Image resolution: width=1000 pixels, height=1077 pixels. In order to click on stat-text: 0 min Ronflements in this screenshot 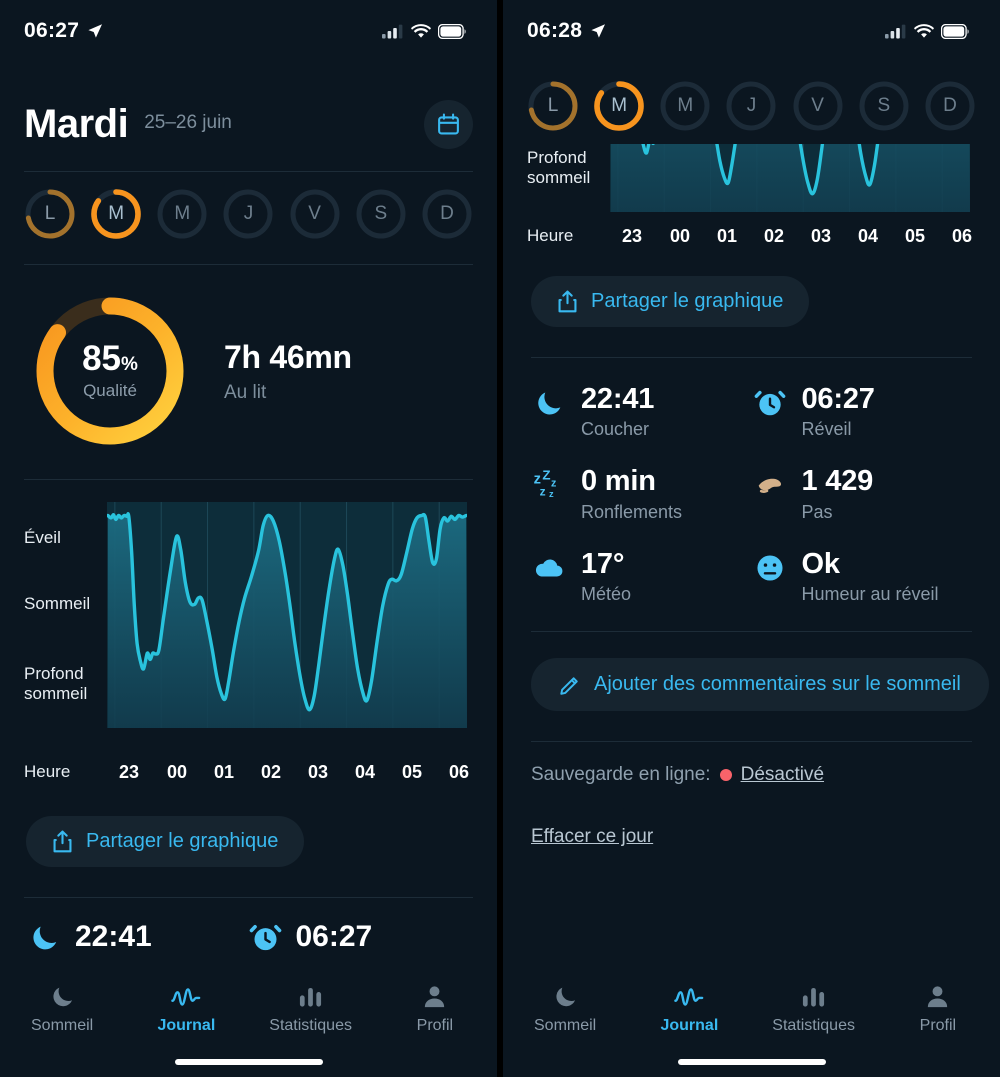, I will do `click(631, 494)`.